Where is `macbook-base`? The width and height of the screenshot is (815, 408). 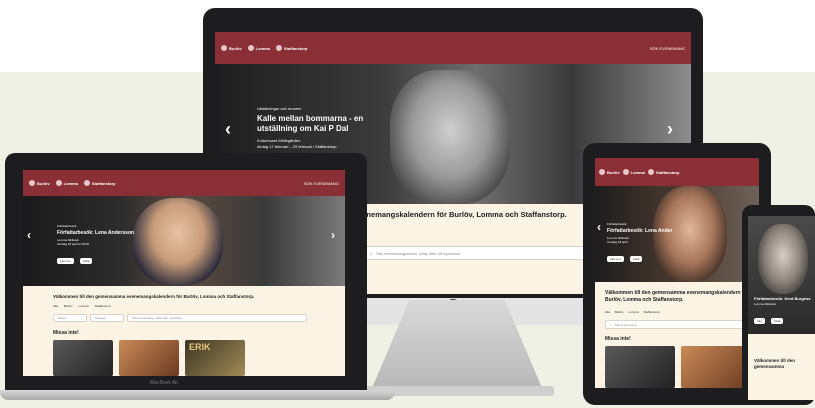 macbook-base is located at coordinates (197, 395).